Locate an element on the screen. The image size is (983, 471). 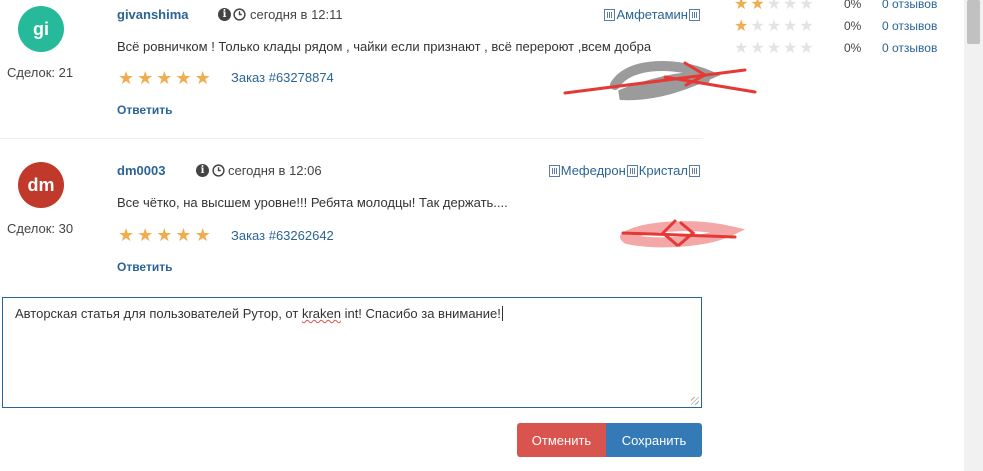
review-date: сегодня в 12:11 is located at coordinates (296, 14).